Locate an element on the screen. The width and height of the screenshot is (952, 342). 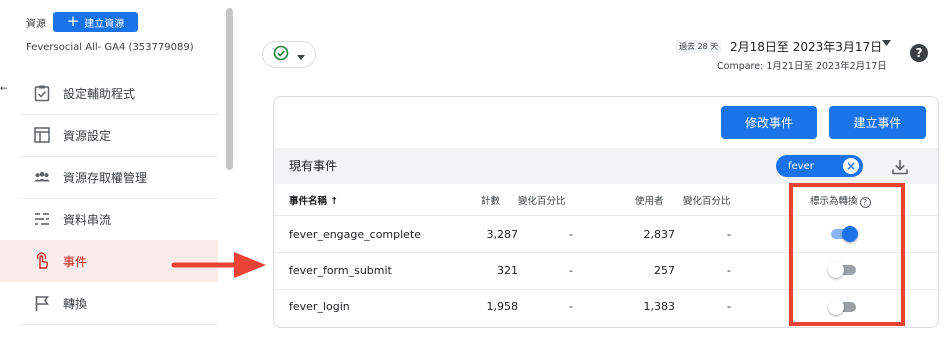
sidebar-item-label: 資料串流 is located at coordinates (87, 219).